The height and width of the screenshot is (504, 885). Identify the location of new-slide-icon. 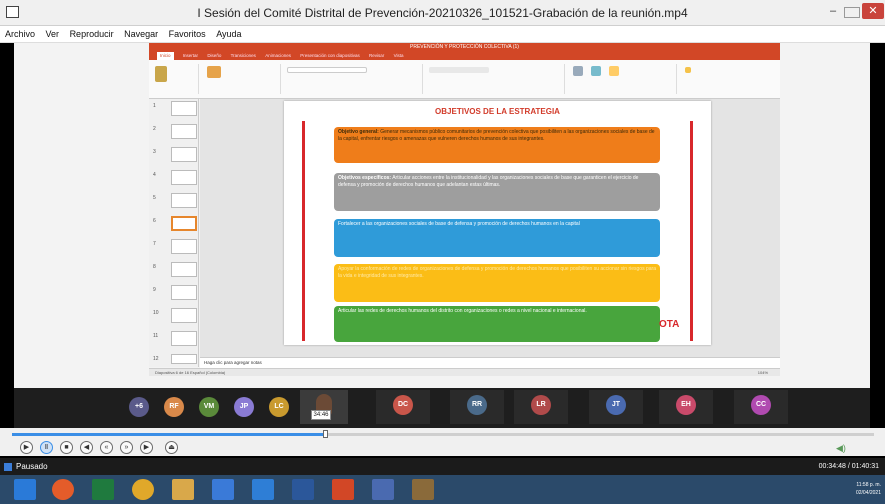
(214, 72).